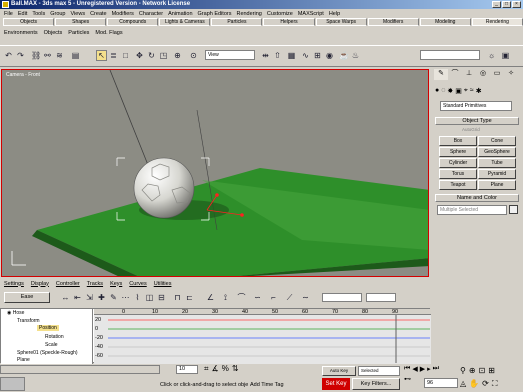  Describe the element at coordinates (458, 92) in the screenshot. I see `cameras-icon: ▣` at that location.